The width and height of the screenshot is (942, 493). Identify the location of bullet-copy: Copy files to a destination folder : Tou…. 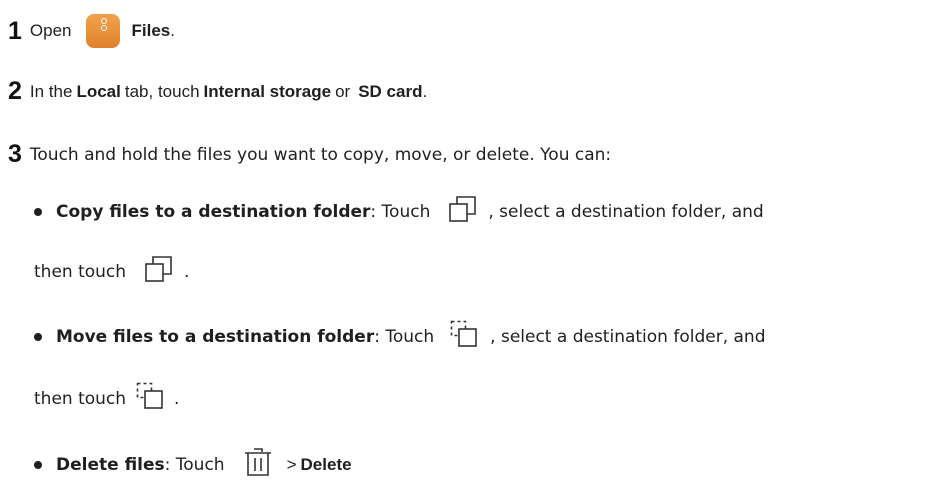
(399, 211).